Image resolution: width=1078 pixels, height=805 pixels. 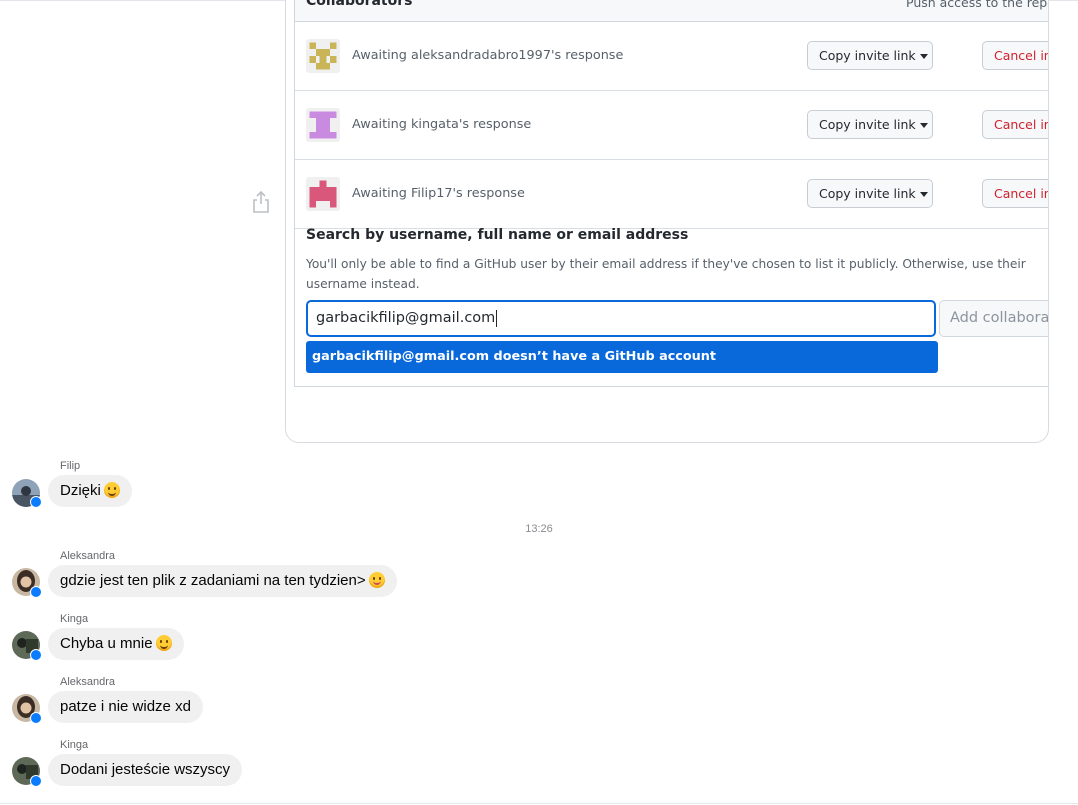 What do you see at coordinates (488, 55) in the screenshot?
I see `pending-invite-text: Awaiting aleksandradabro1997's response` at bounding box center [488, 55].